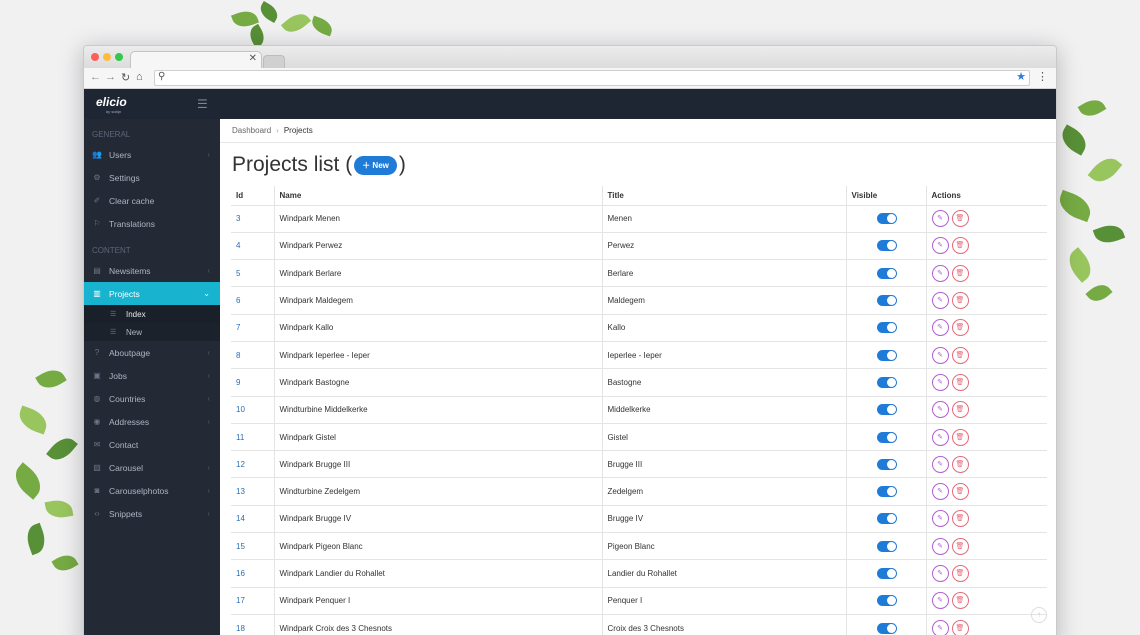 This screenshot has height=635, width=1140. What do you see at coordinates (152, 375) in the screenshot?
I see `sidebar-item-jobs: ▣ Jobs ‹` at bounding box center [152, 375].